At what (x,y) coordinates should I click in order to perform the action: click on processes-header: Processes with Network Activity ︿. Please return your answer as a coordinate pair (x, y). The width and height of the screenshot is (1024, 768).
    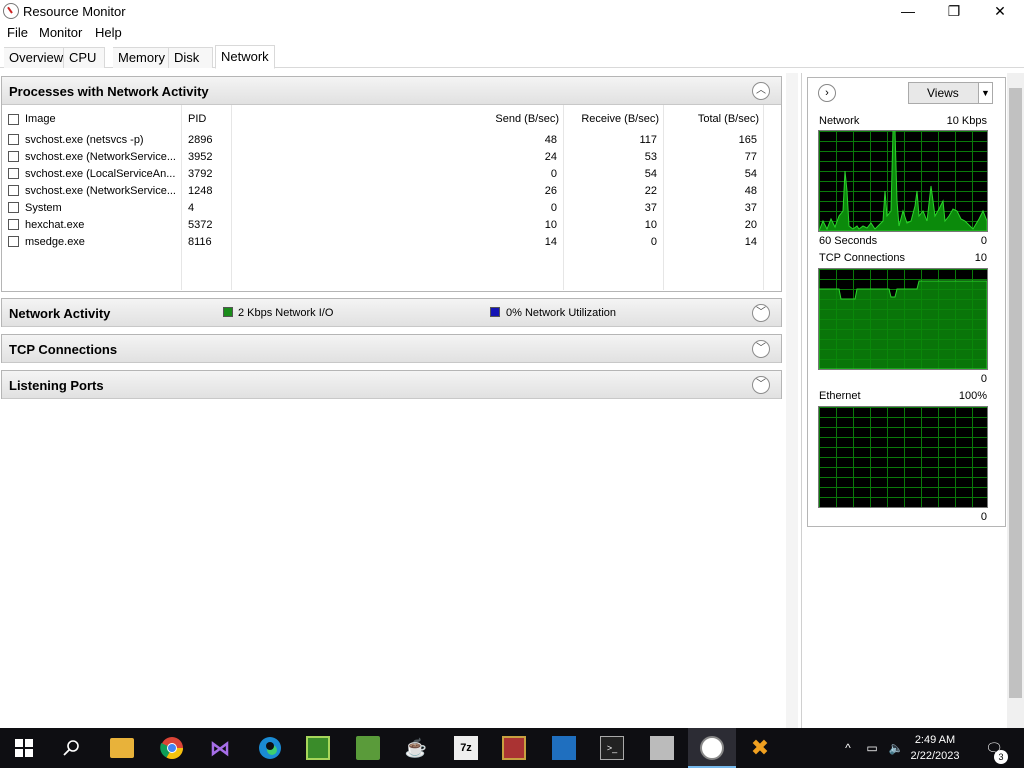
    Looking at the image, I should click on (391, 91).